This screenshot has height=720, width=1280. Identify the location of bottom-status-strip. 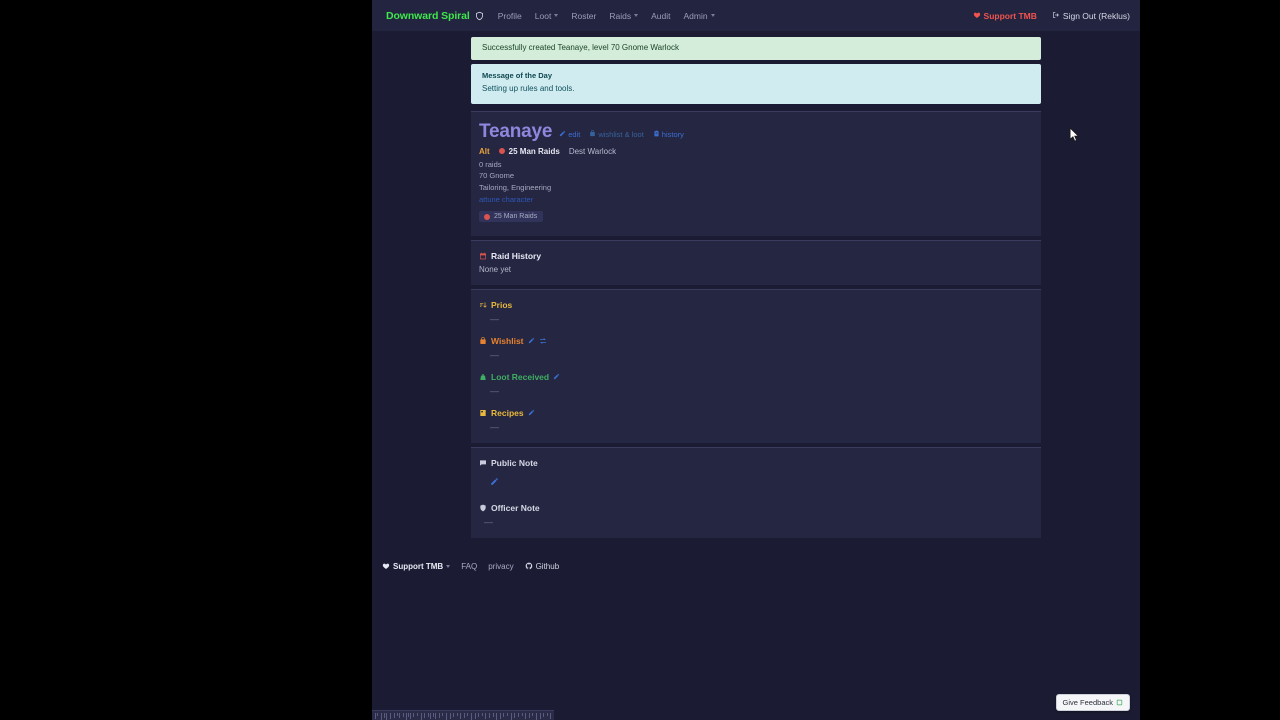
(463, 715).